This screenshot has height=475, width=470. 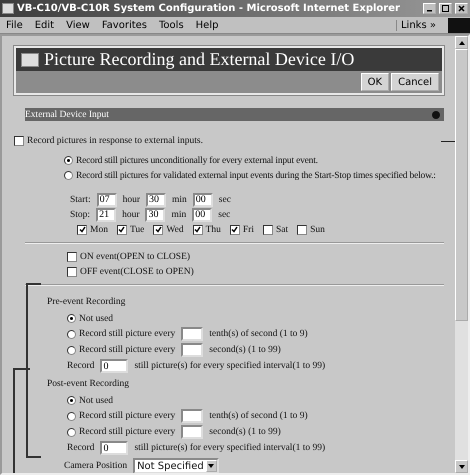 I want to click on camera-position-label: Camera Position, so click(x=96, y=466).